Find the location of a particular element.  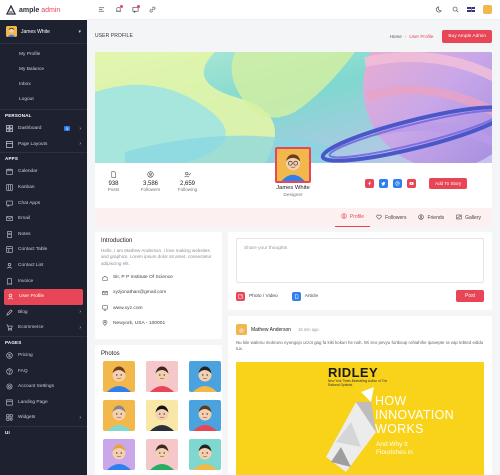

sidebar-item-calendar: Calendar is located at coordinates (43, 172).